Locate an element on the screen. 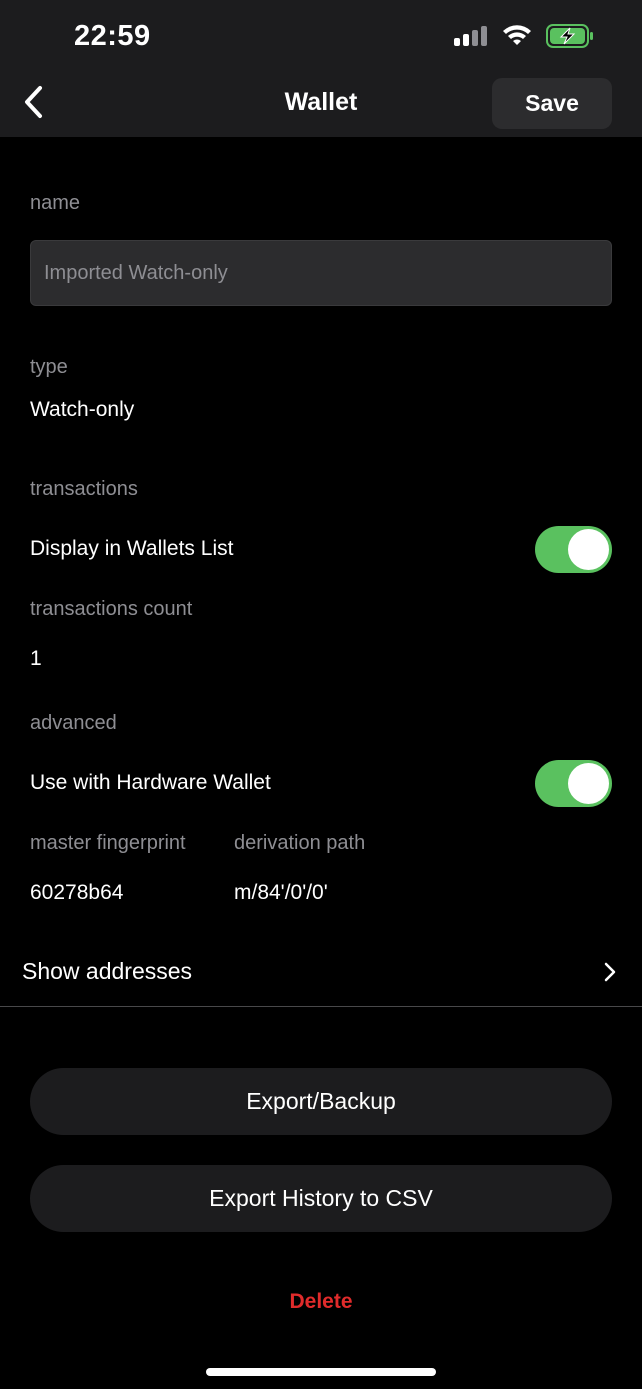 This screenshot has height=1389, width=642. display-in-list-toggle is located at coordinates (573, 549).